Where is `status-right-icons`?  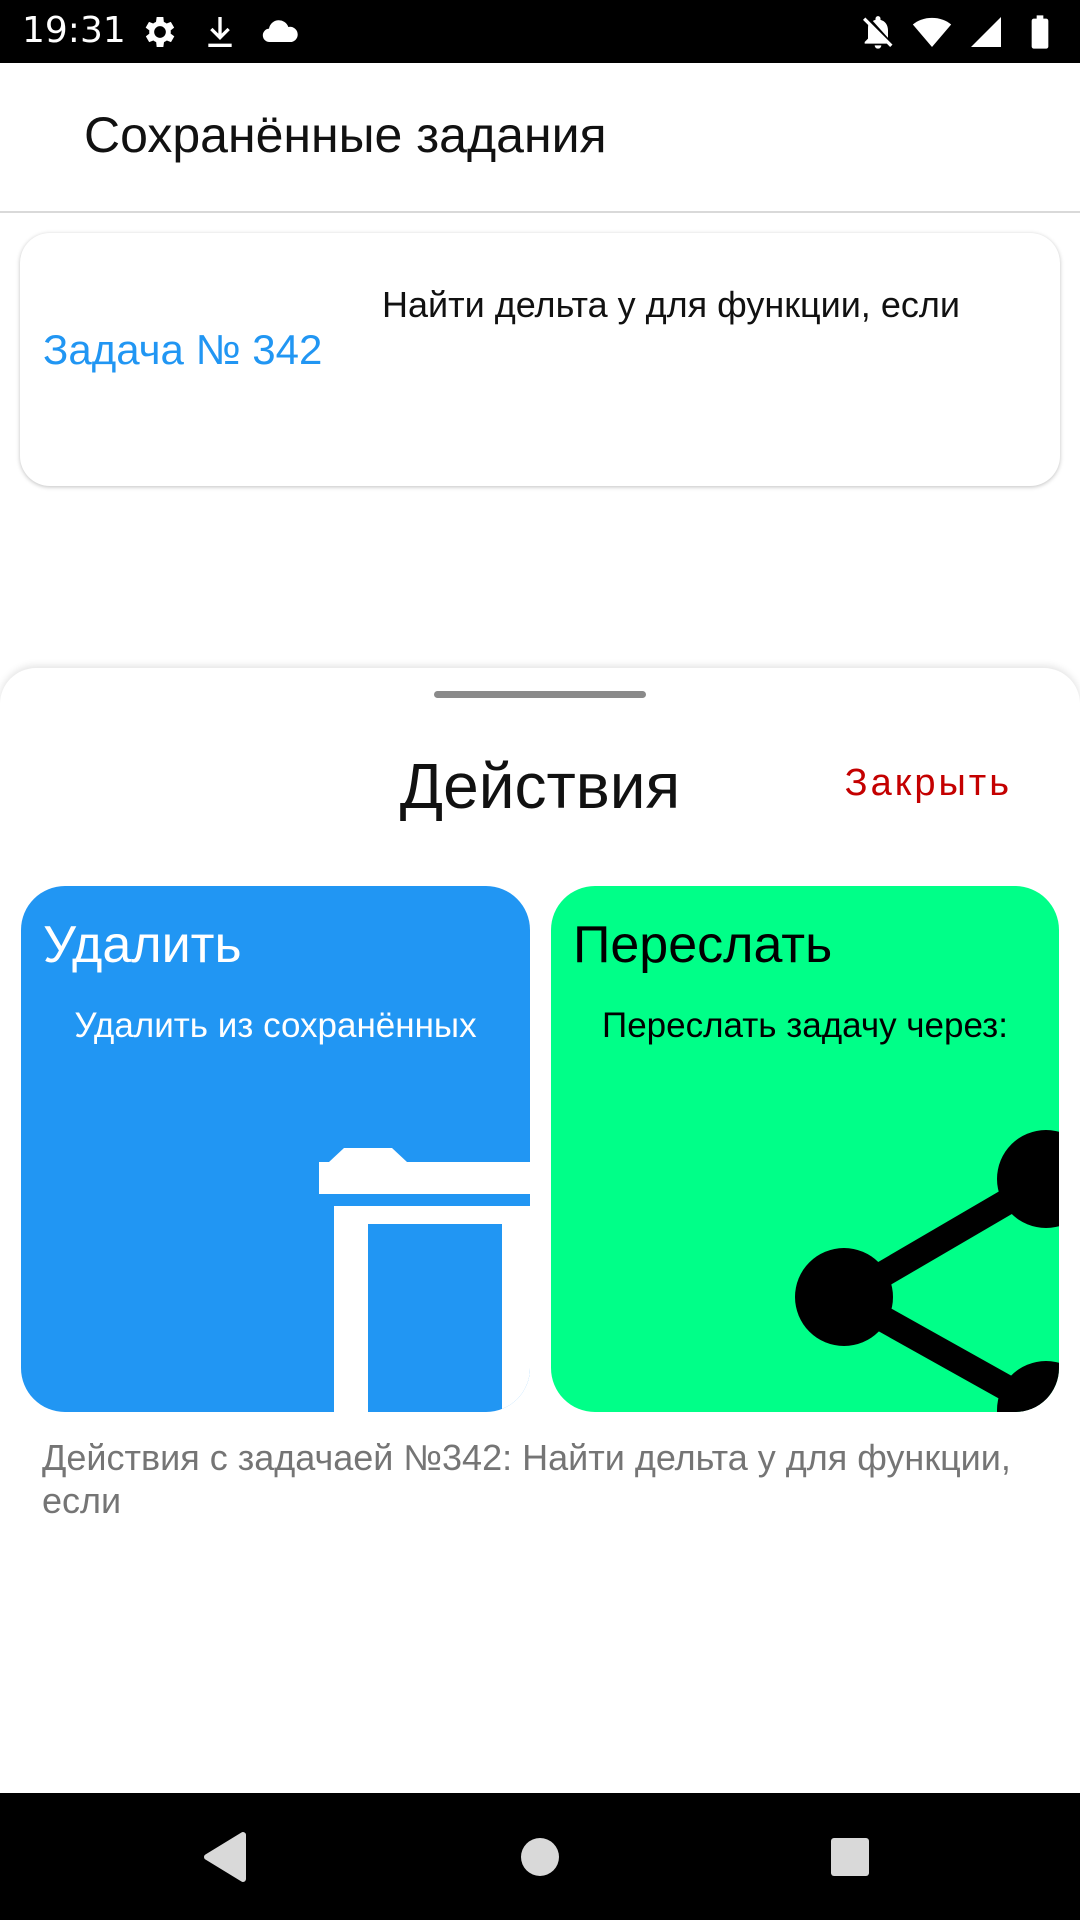
status-right-icons is located at coordinates (959, 32).